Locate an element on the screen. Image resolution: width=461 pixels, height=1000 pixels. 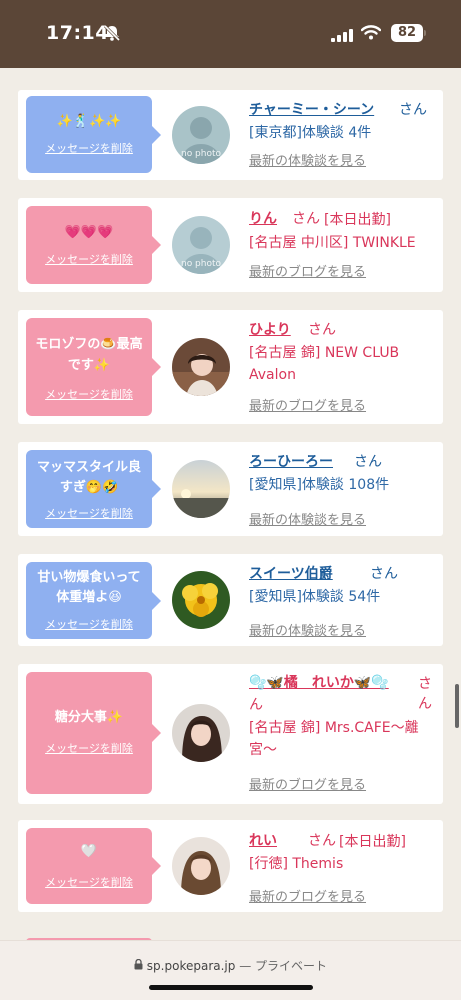
wifi-icon is located at coordinates (371, 34).